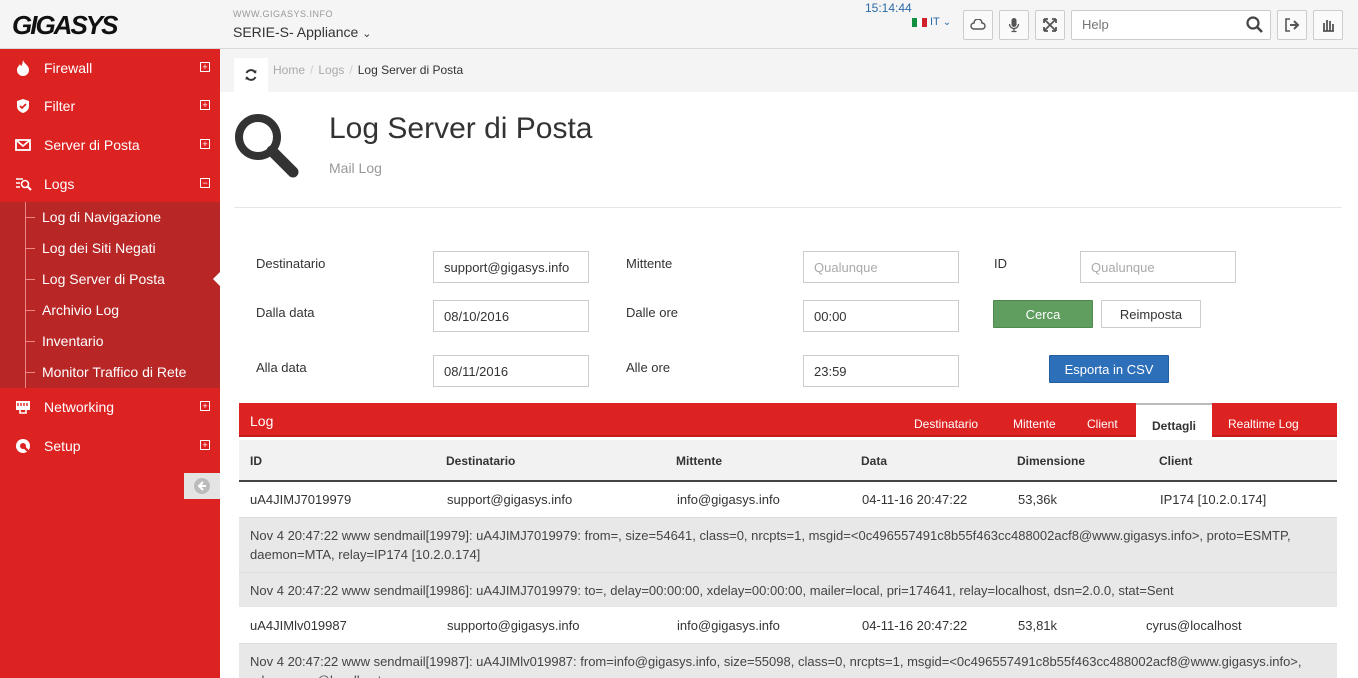 The image size is (1358, 678). Describe the element at coordinates (1102, 424) in the screenshot. I see `tab-client: Client` at that location.